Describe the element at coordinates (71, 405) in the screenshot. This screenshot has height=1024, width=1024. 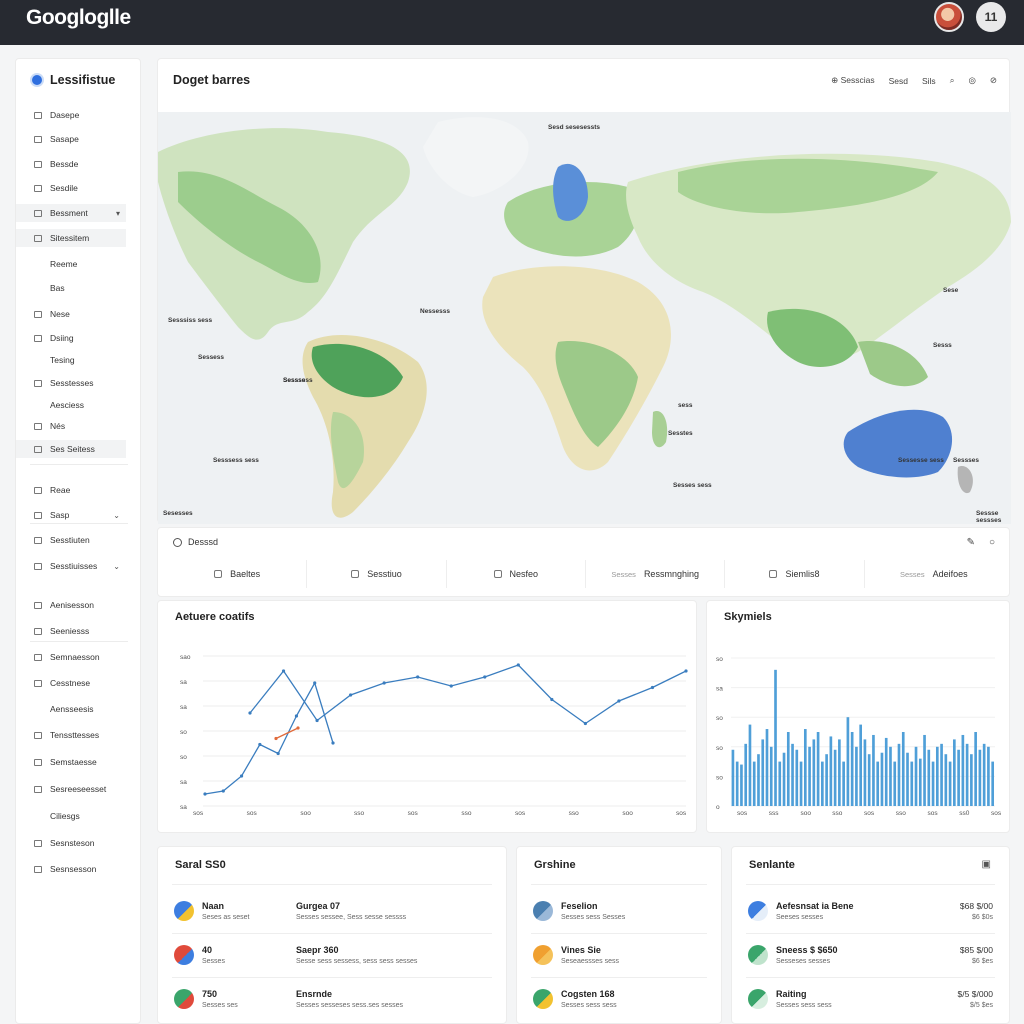
I see `sidebar-item-12: Aesciess` at that location.